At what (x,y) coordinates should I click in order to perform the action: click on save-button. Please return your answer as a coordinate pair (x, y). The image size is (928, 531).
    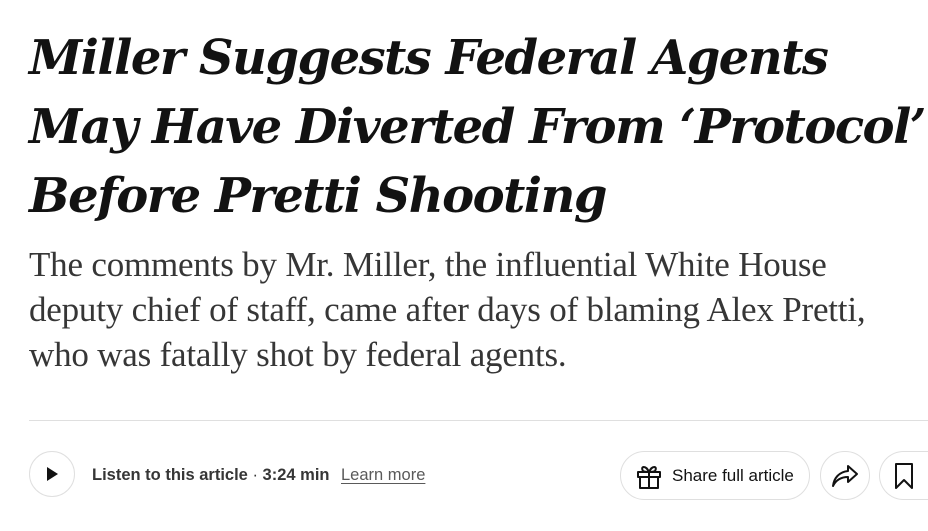
    Looking at the image, I should click on (903, 475).